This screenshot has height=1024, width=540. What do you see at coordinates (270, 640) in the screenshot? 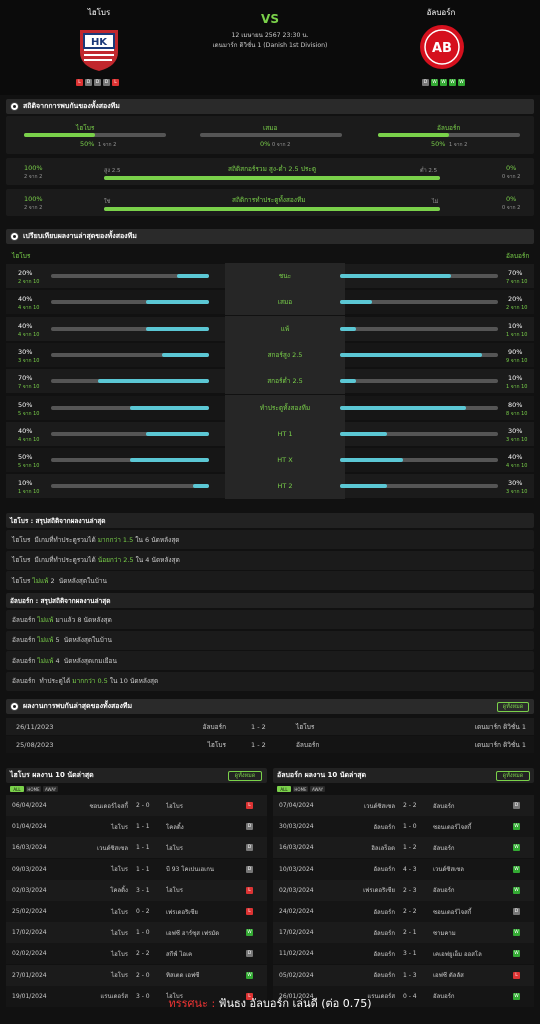
I see `summary-line: อัลบอร์ก ไม่แพ้ 5 นัดหลังสุดในบ้าน` at bounding box center [270, 640].